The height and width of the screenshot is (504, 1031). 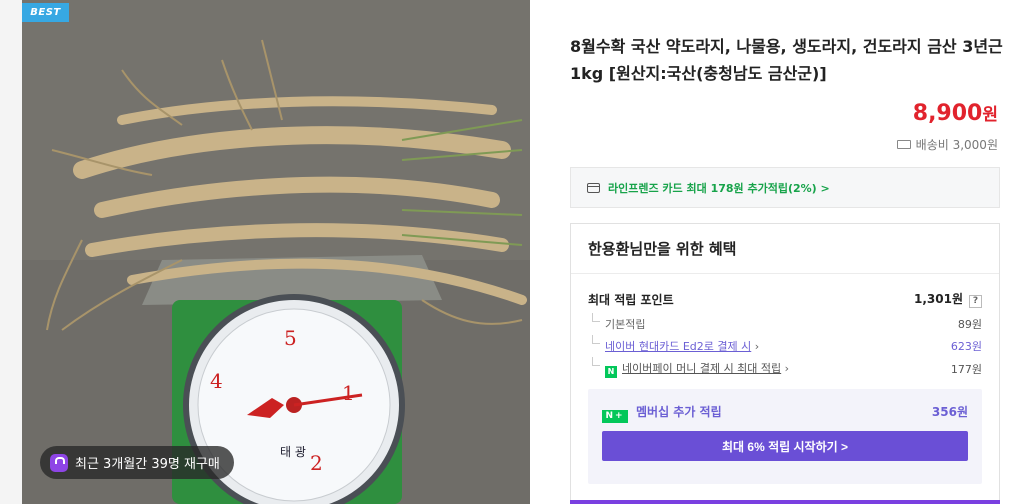 What do you see at coordinates (290, 338) in the screenshot?
I see `scale-number-5: 5` at bounding box center [290, 338].